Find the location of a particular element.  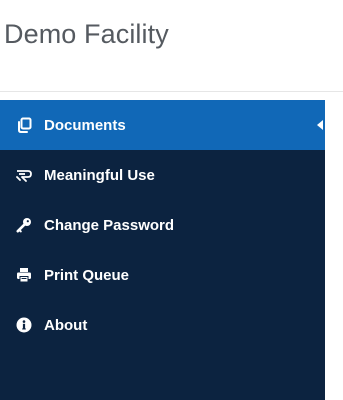

sidebar-item-change-password: Change Password is located at coordinates (162, 225).